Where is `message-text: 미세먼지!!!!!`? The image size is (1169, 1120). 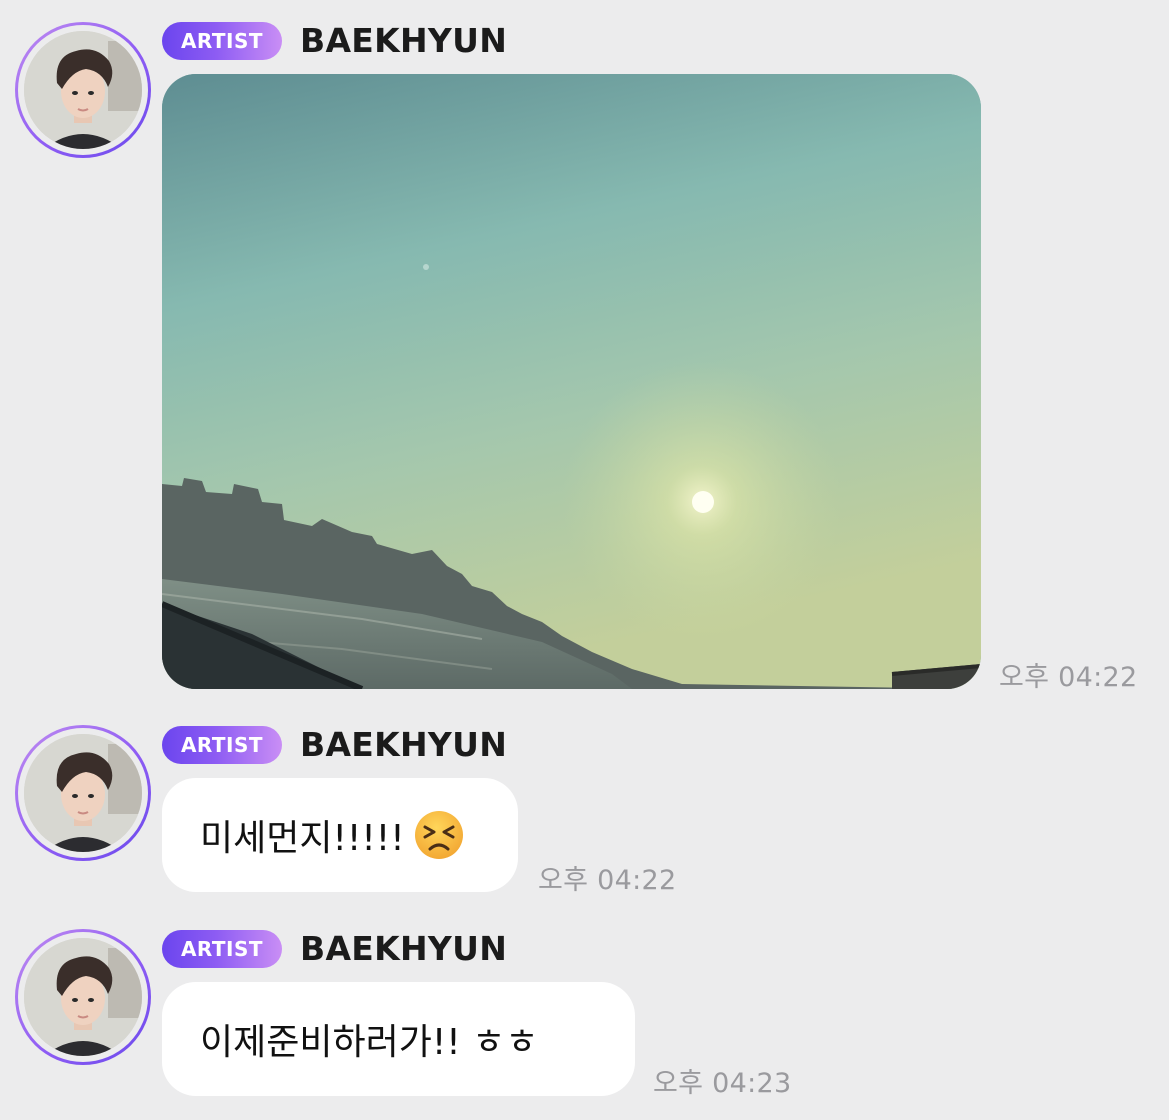 message-text: 미세먼지!!!!! is located at coordinates (302, 838).